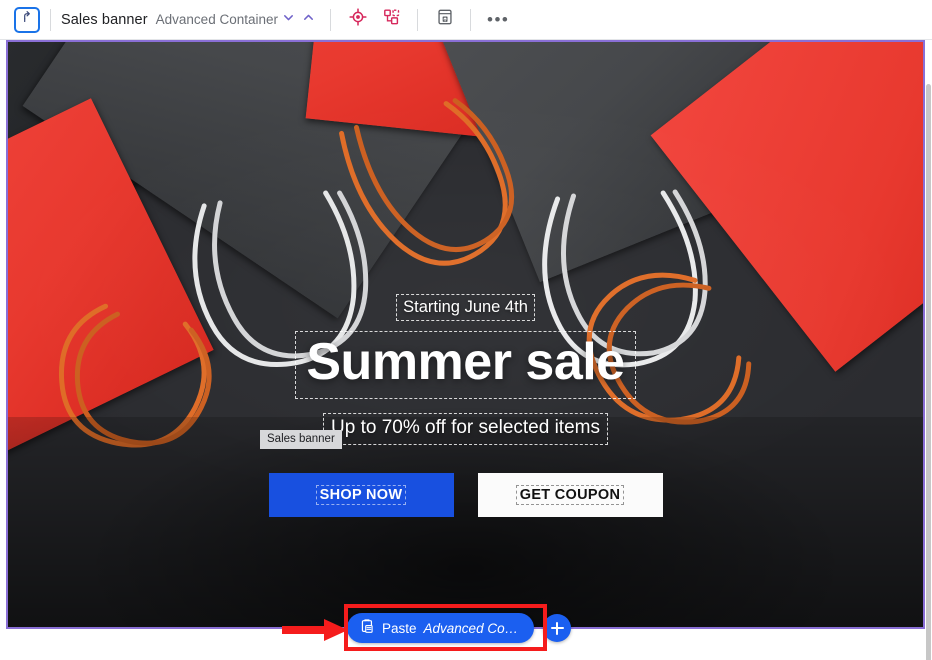 Image resolution: width=932 pixels, height=660 pixels. I want to click on banner-cta-row: SHOP NOW GET COUPON, so click(465, 495).